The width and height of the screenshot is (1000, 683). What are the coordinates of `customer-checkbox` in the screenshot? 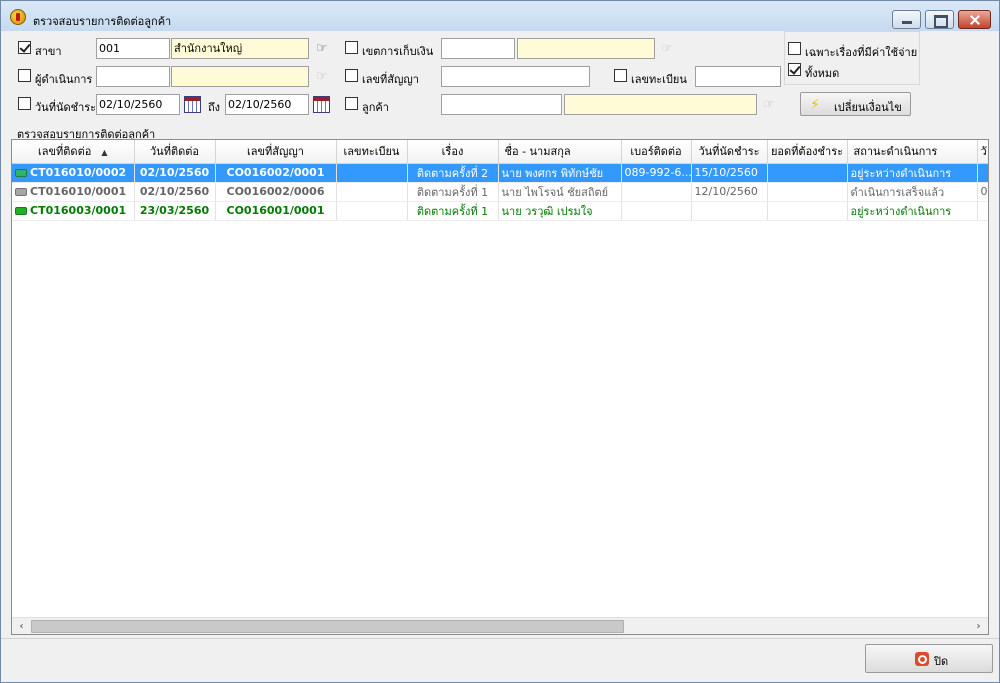 It's located at (351, 103).